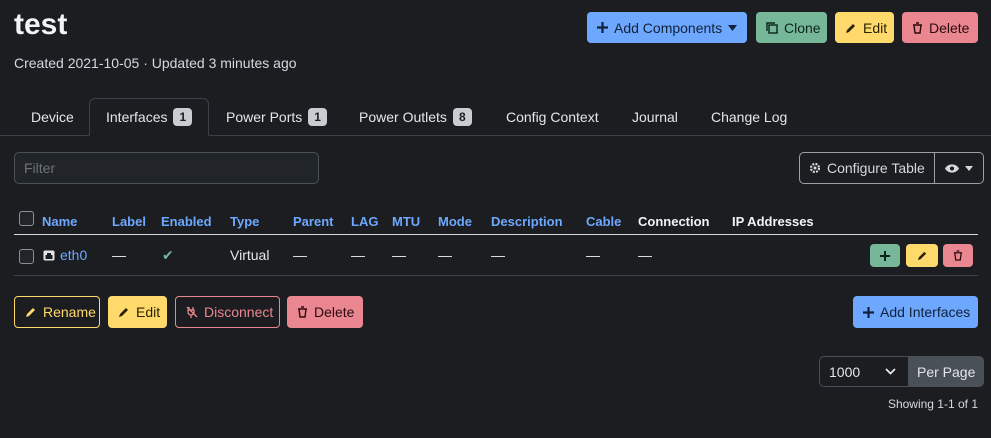  I want to click on column-visibility-dropdown, so click(958, 168).